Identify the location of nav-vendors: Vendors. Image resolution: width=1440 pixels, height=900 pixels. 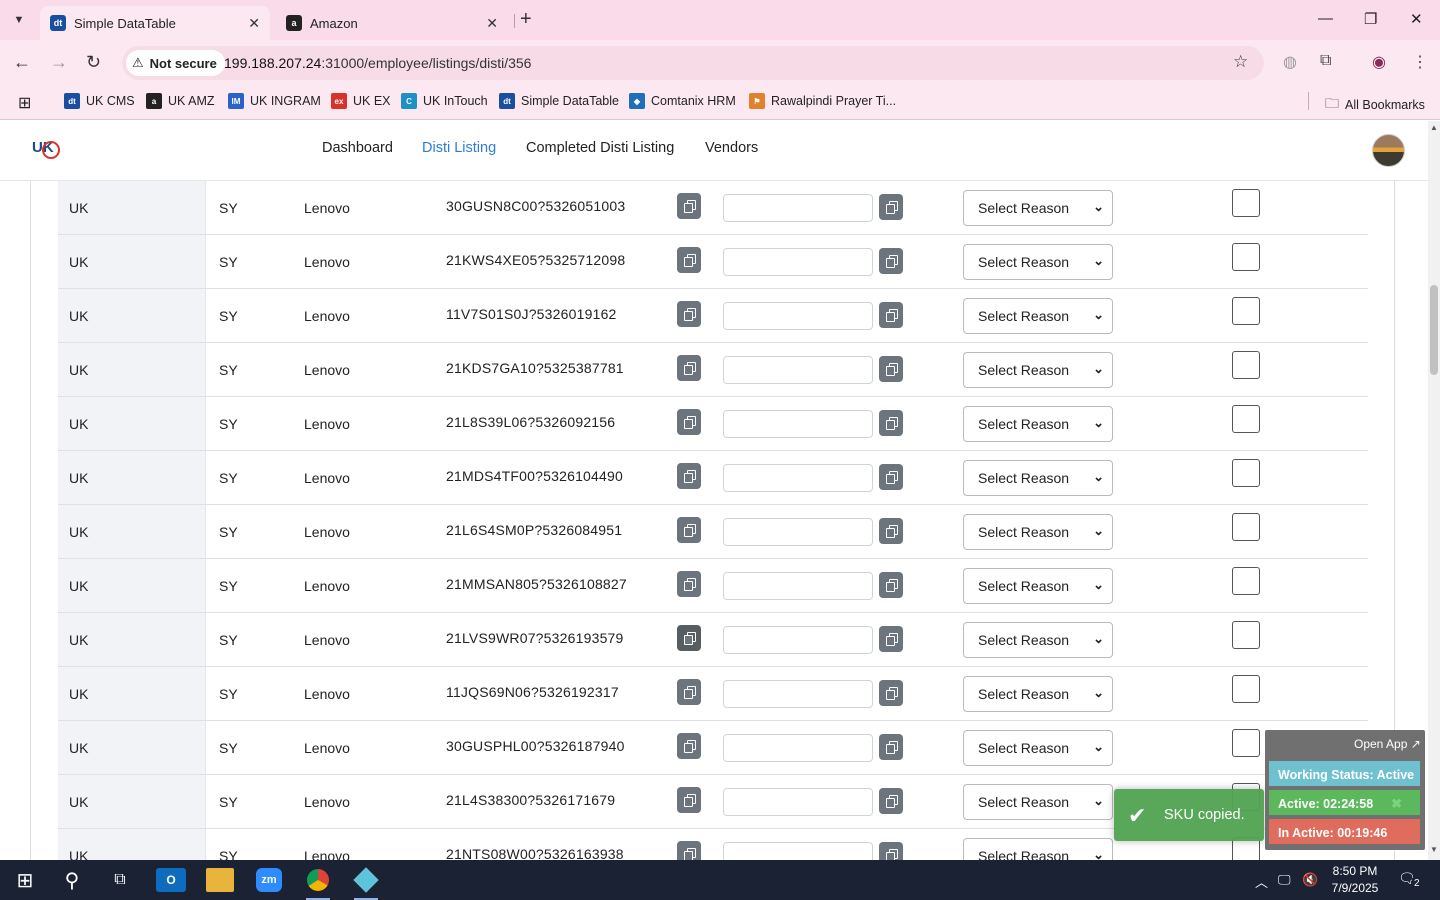
(731, 148).